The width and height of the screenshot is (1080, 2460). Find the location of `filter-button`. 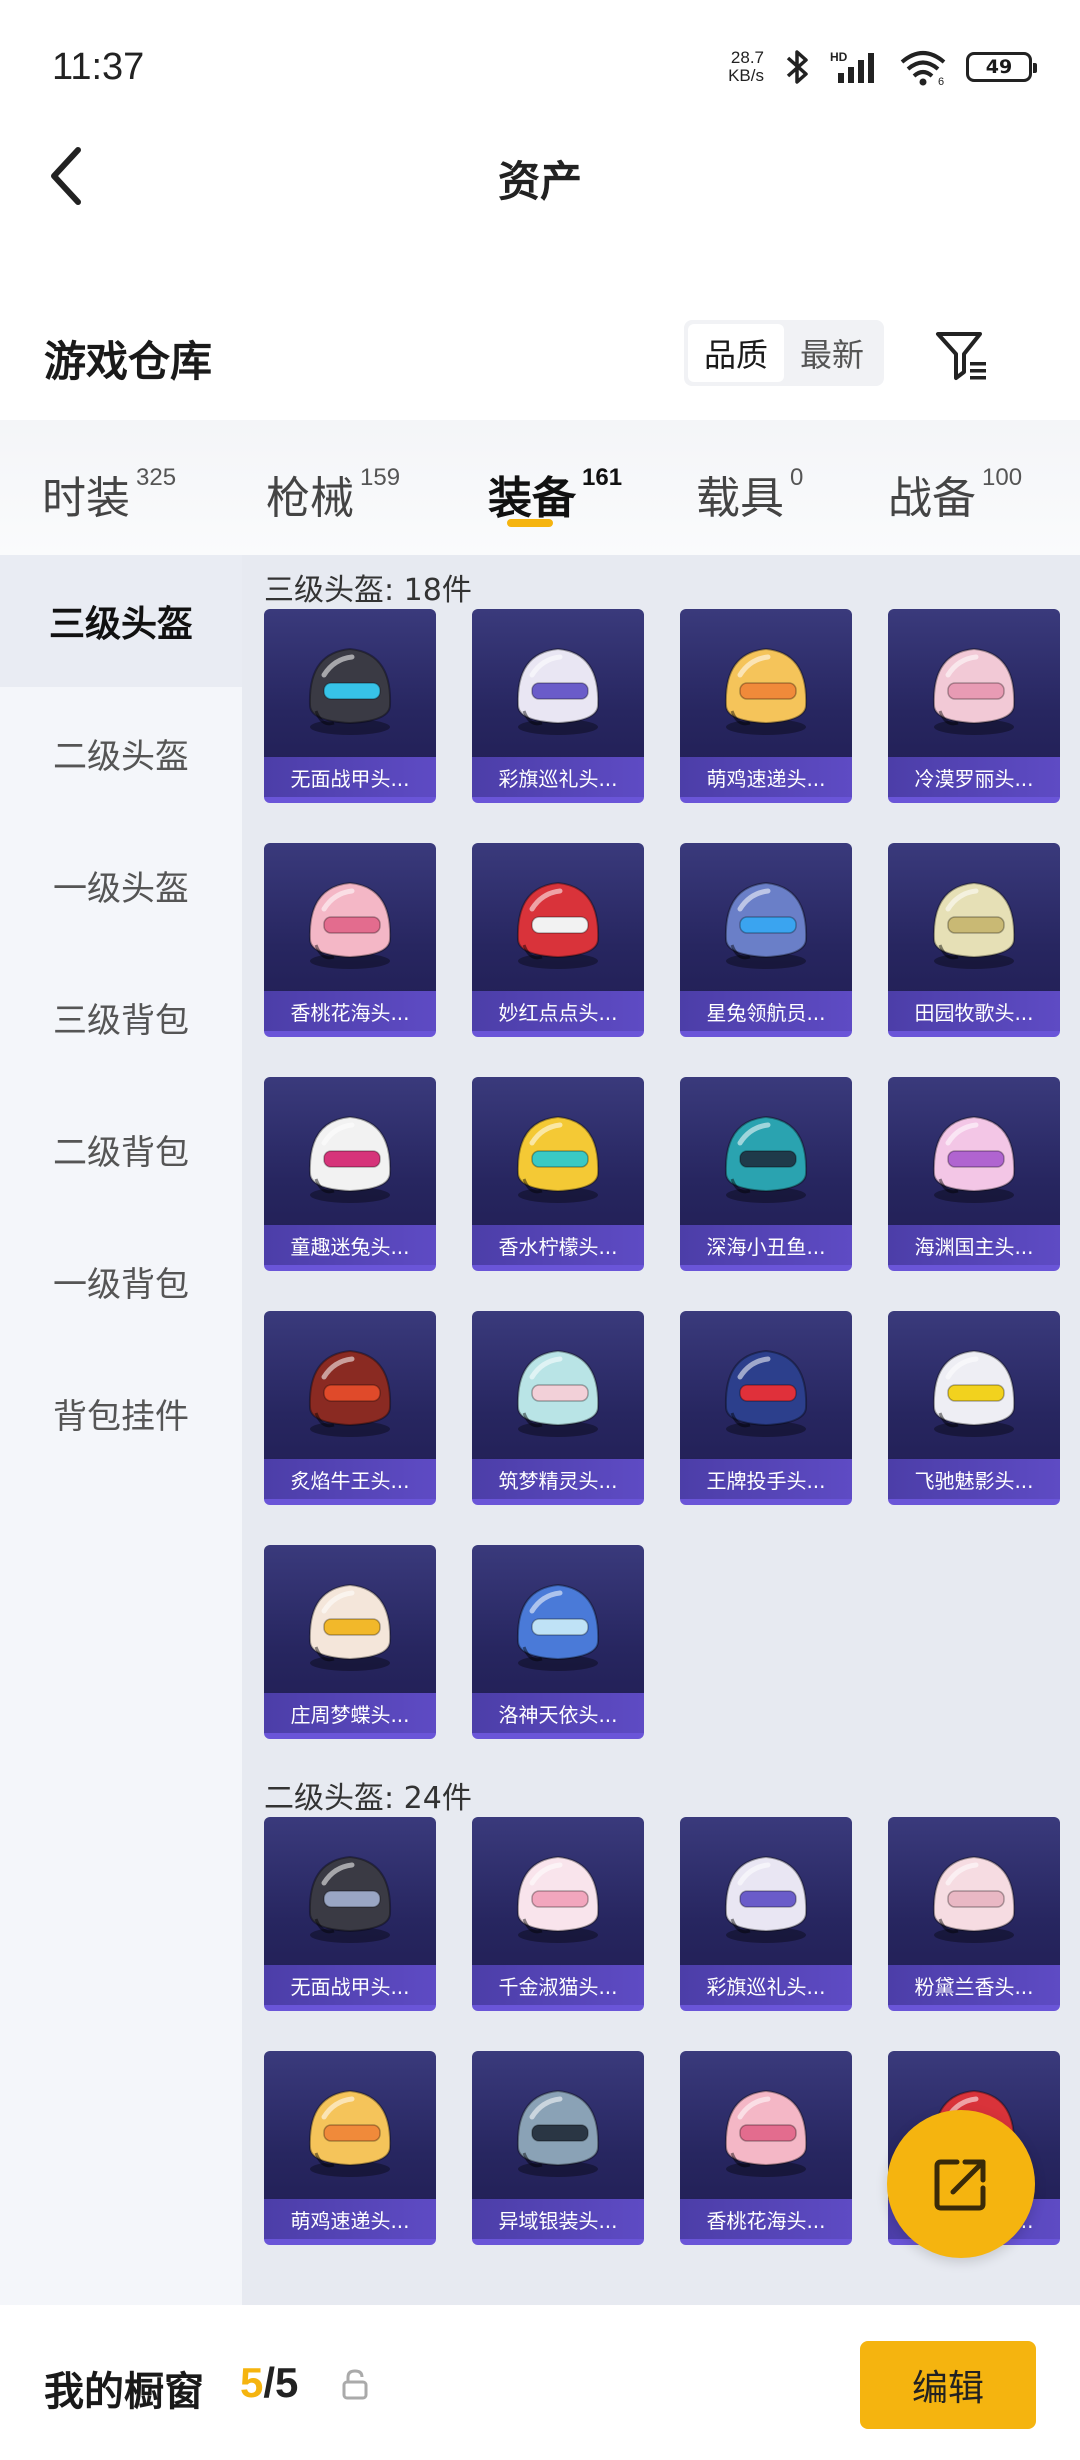

filter-button is located at coordinates (962, 356).